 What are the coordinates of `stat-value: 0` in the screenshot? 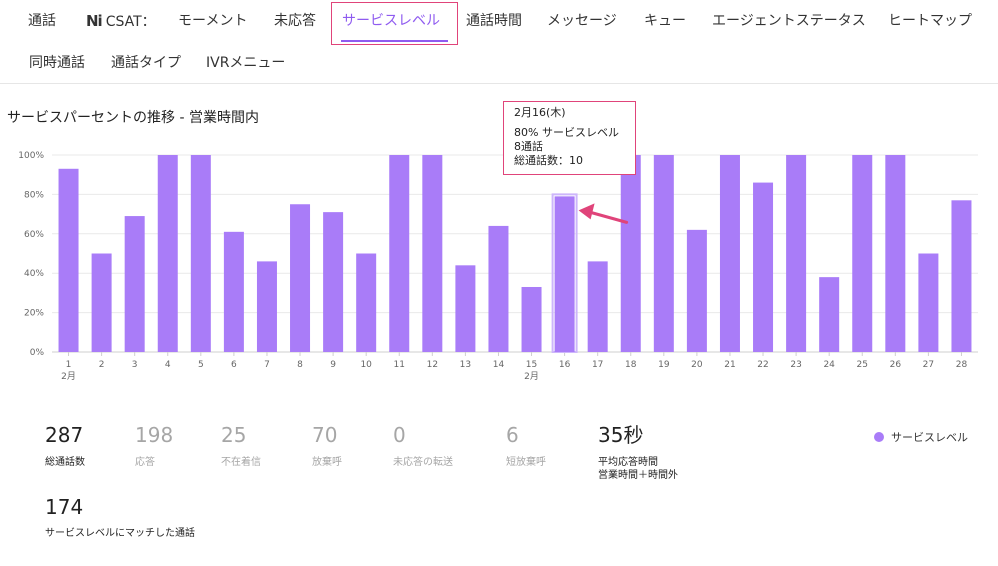 It's located at (399, 435).